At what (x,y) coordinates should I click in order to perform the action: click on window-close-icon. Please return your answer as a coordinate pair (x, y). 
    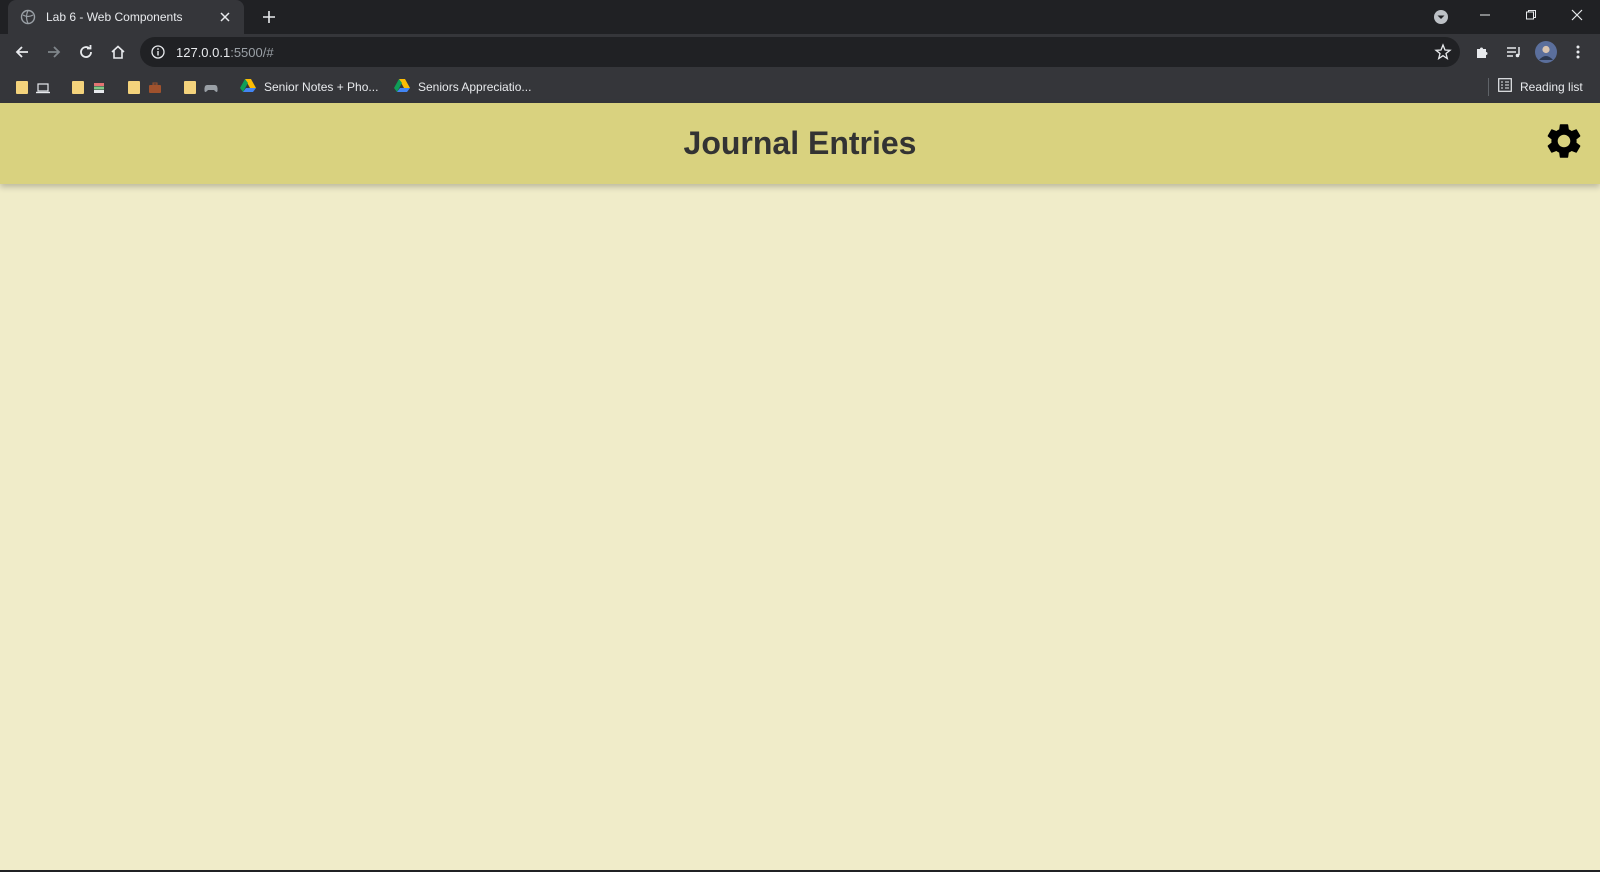
    Looking at the image, I should click on (1577, 15).